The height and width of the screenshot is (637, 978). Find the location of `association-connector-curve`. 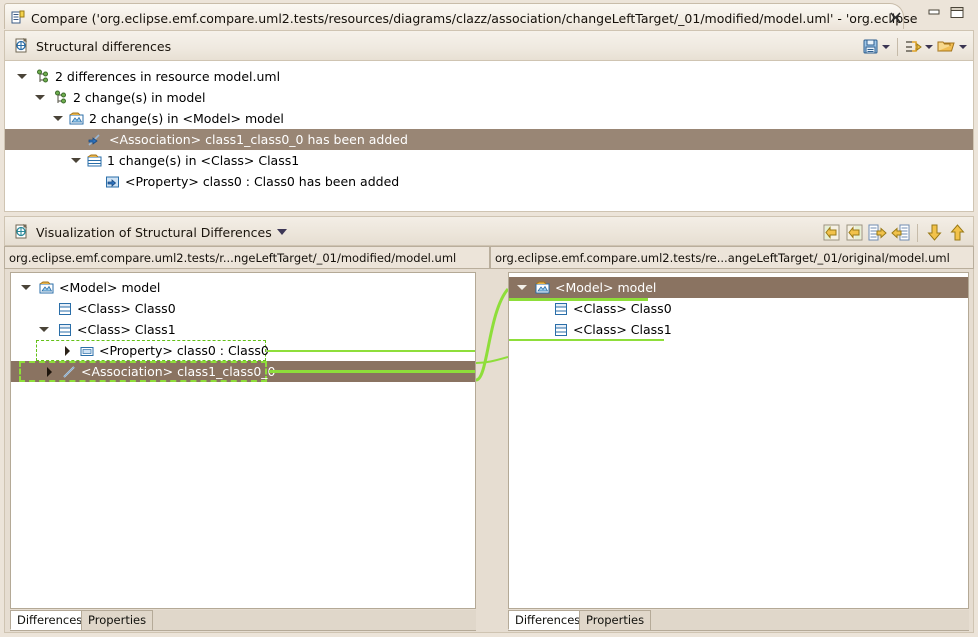

association-connector-curve is located at coordinates (492, 335).